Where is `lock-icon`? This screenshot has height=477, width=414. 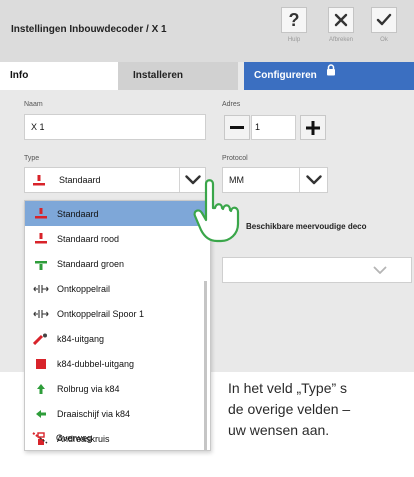
lock-icon is located at coordinates (331, 74).